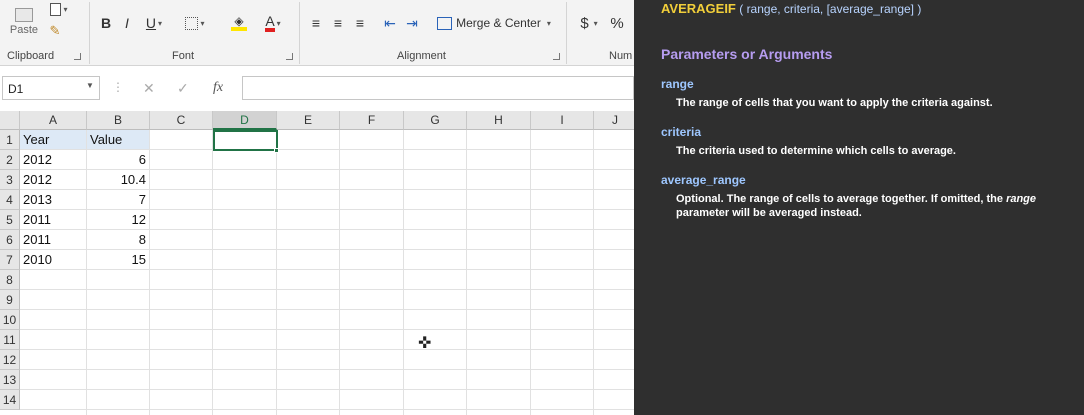 The height and width of the screenshot is (415, 1084). What do you see at coordinates (276, 150) in the screenshot?
I see `fill-handle` at bounding box center [276, 150].